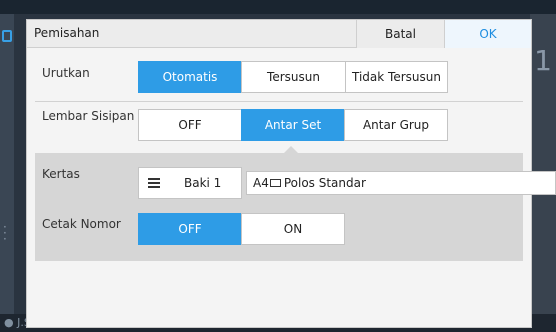  What do you see at coordinates (396, 77) in the screenshot?
I see `sort-option-uncollated: Tidak Tersusun` at bounding box center [396, 77].